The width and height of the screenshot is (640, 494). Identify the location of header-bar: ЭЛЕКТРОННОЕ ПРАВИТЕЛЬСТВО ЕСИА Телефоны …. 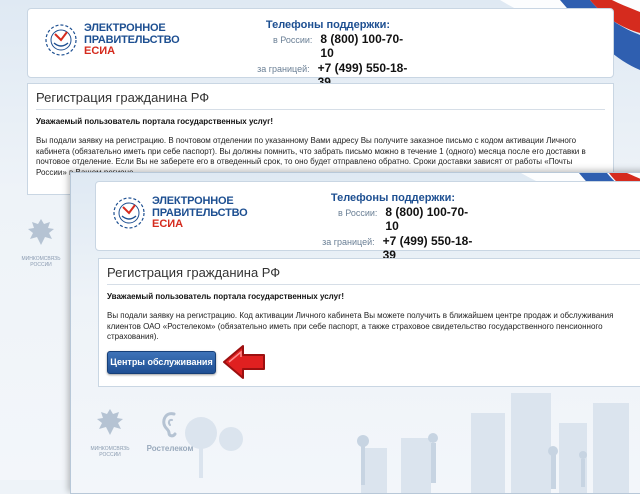
(367, 221).